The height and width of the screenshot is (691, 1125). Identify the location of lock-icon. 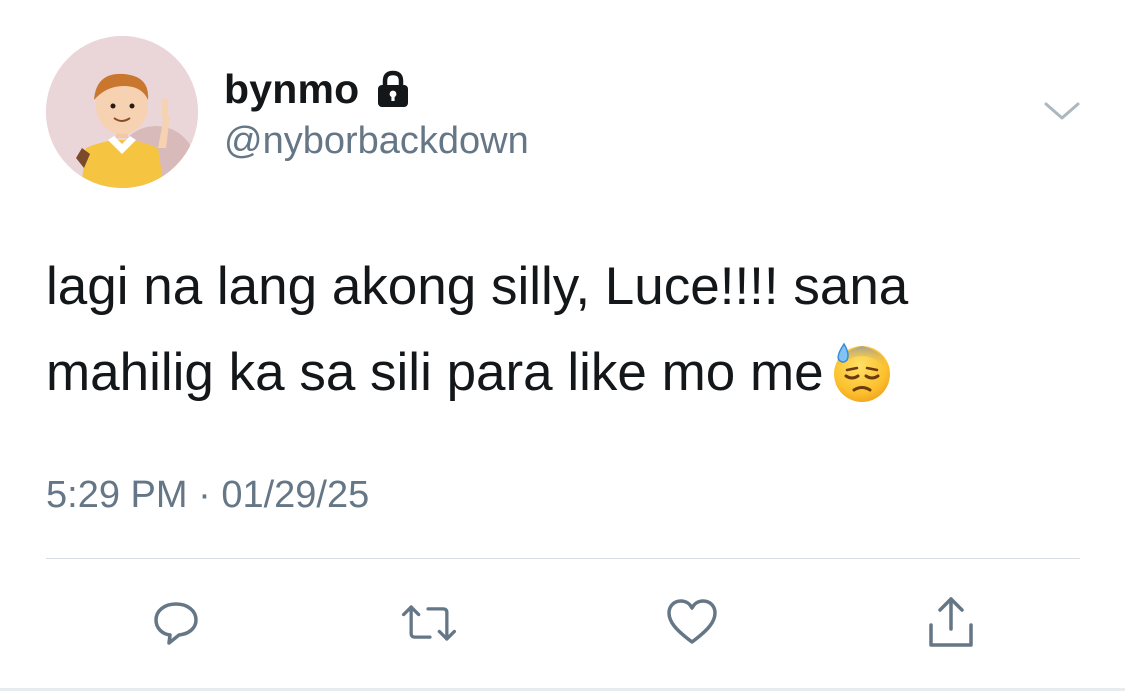
(393, 89).